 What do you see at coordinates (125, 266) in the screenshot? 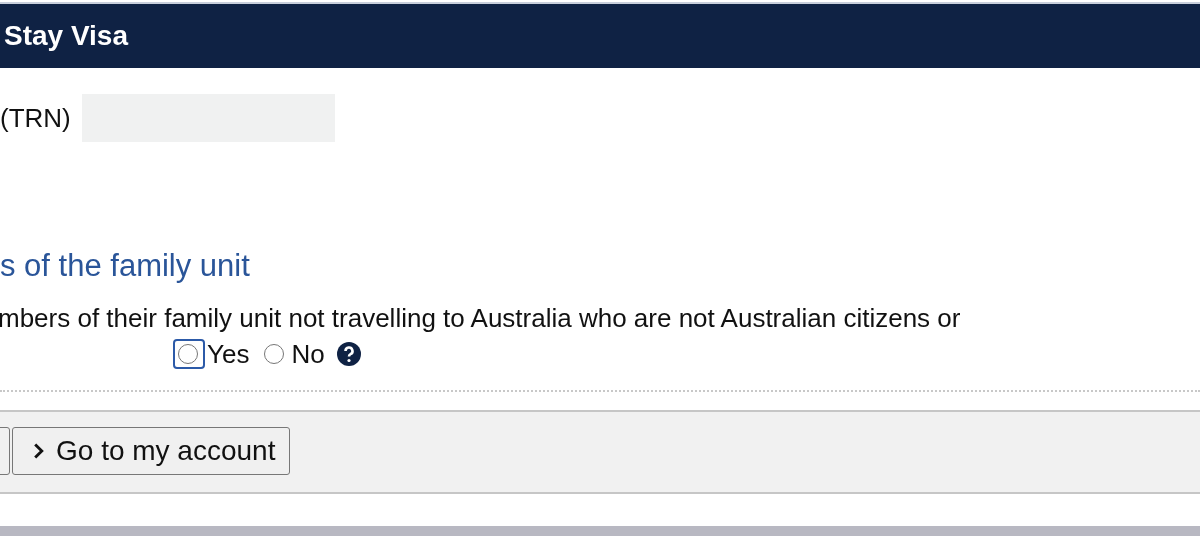
I see `section-heading: s of the family unit` at bounding box center [125, 266].